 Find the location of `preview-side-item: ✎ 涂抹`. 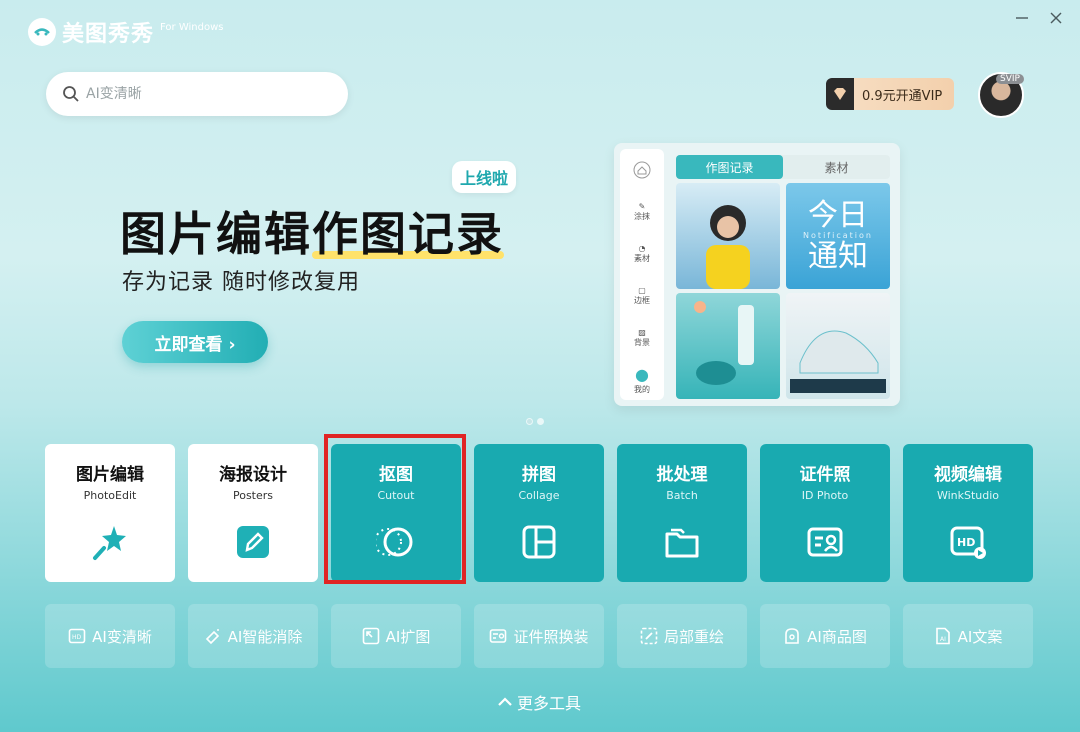

preview-side-item: ✎ 涂抹 is located at coordinates (642, 211).